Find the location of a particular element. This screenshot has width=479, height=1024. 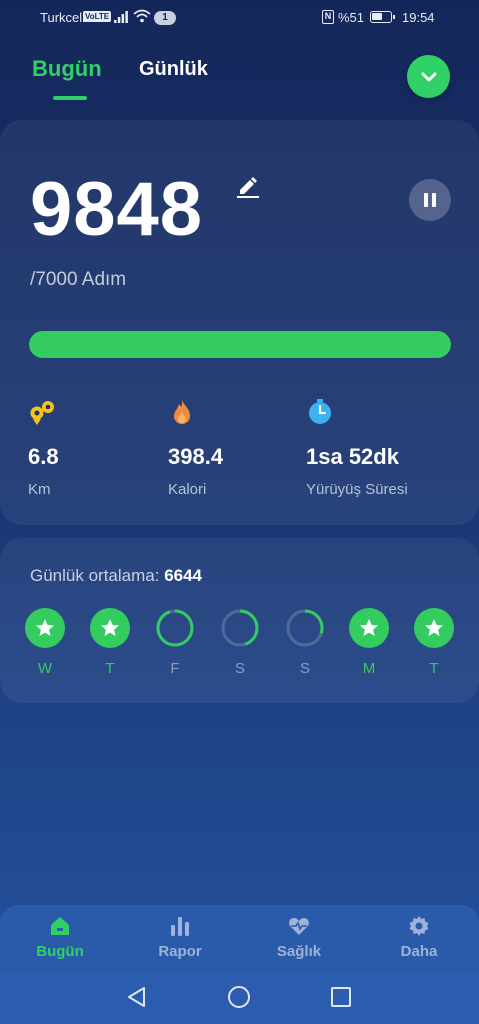

day-letter: M is located at coordinates (369, 668).